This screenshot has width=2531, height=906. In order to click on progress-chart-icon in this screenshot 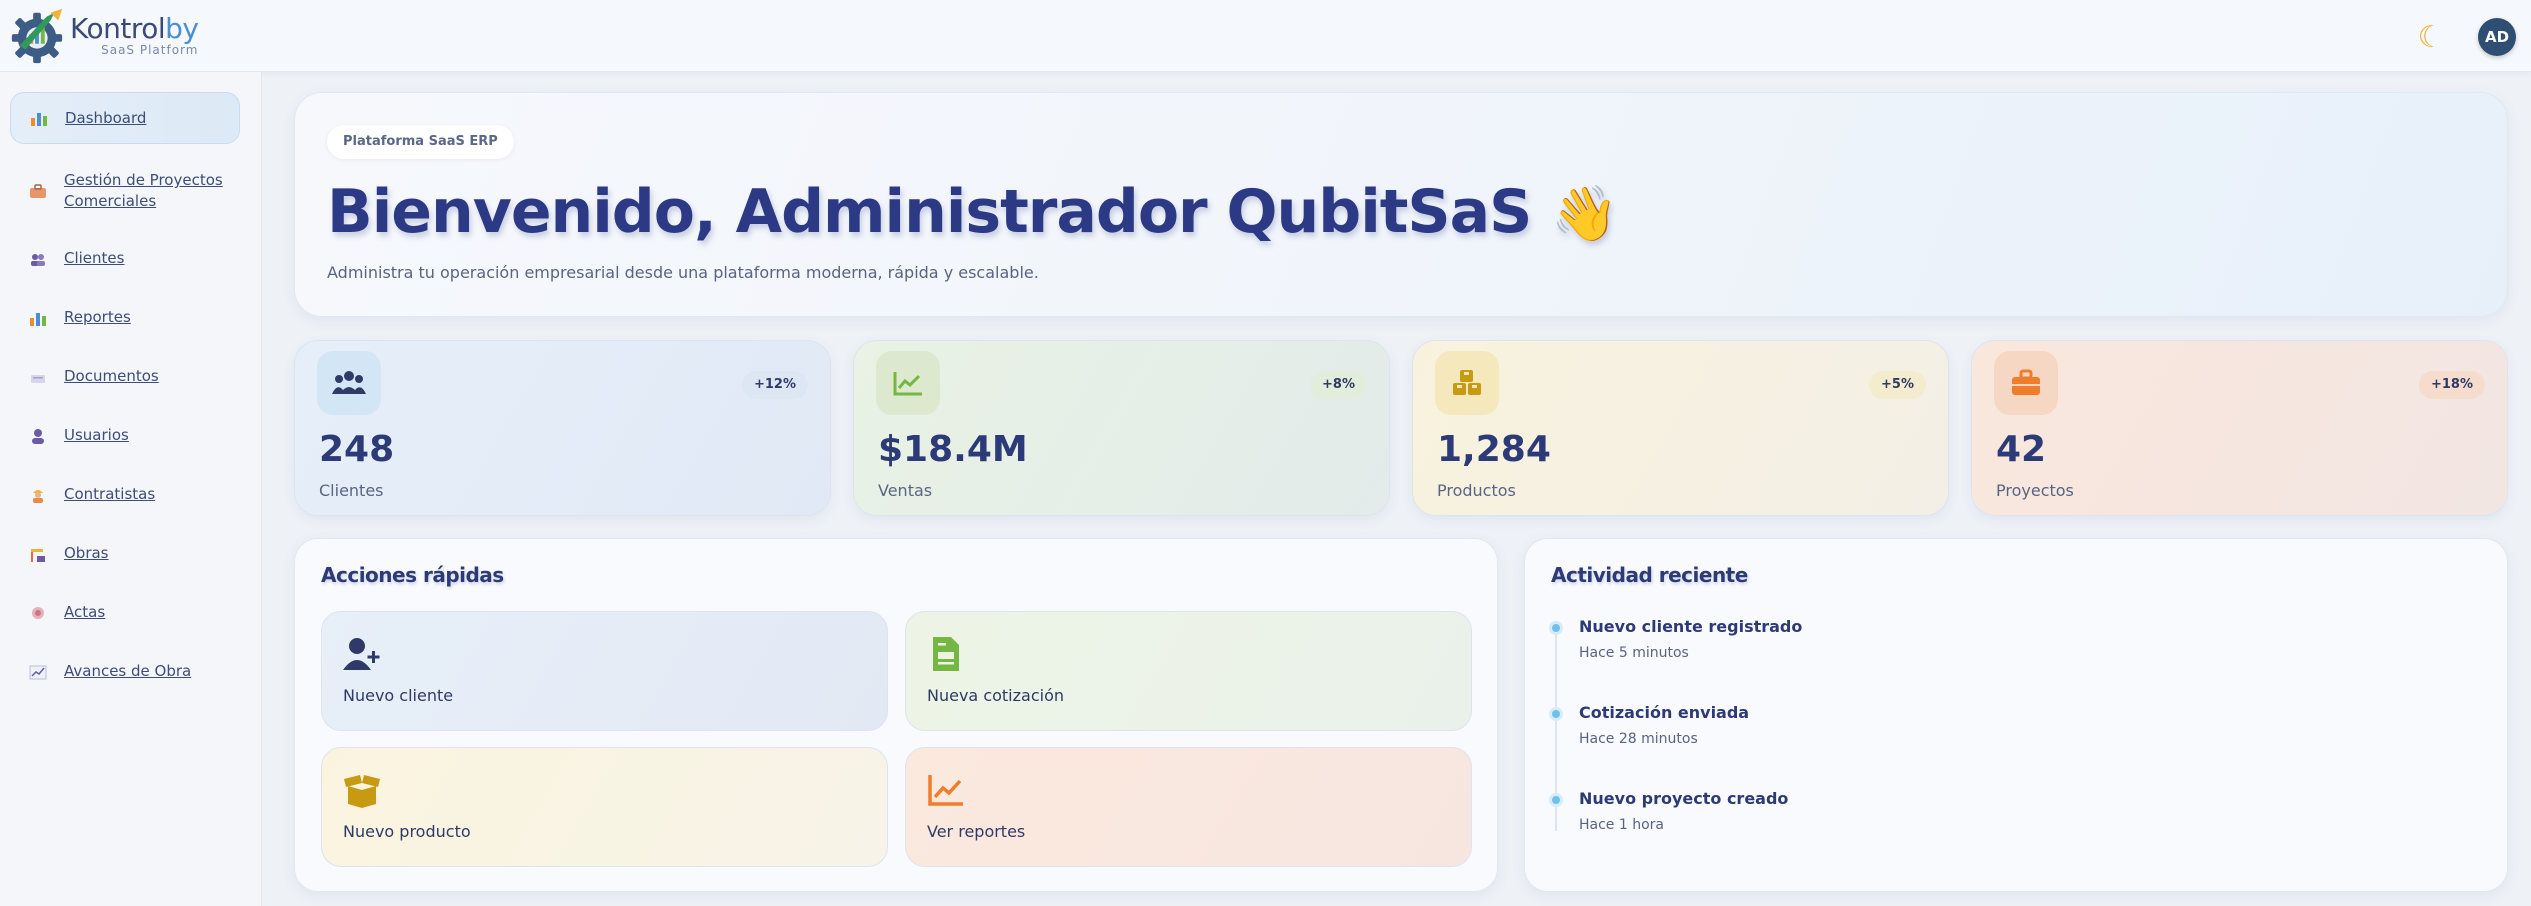, I will do `click(38, 672)`.